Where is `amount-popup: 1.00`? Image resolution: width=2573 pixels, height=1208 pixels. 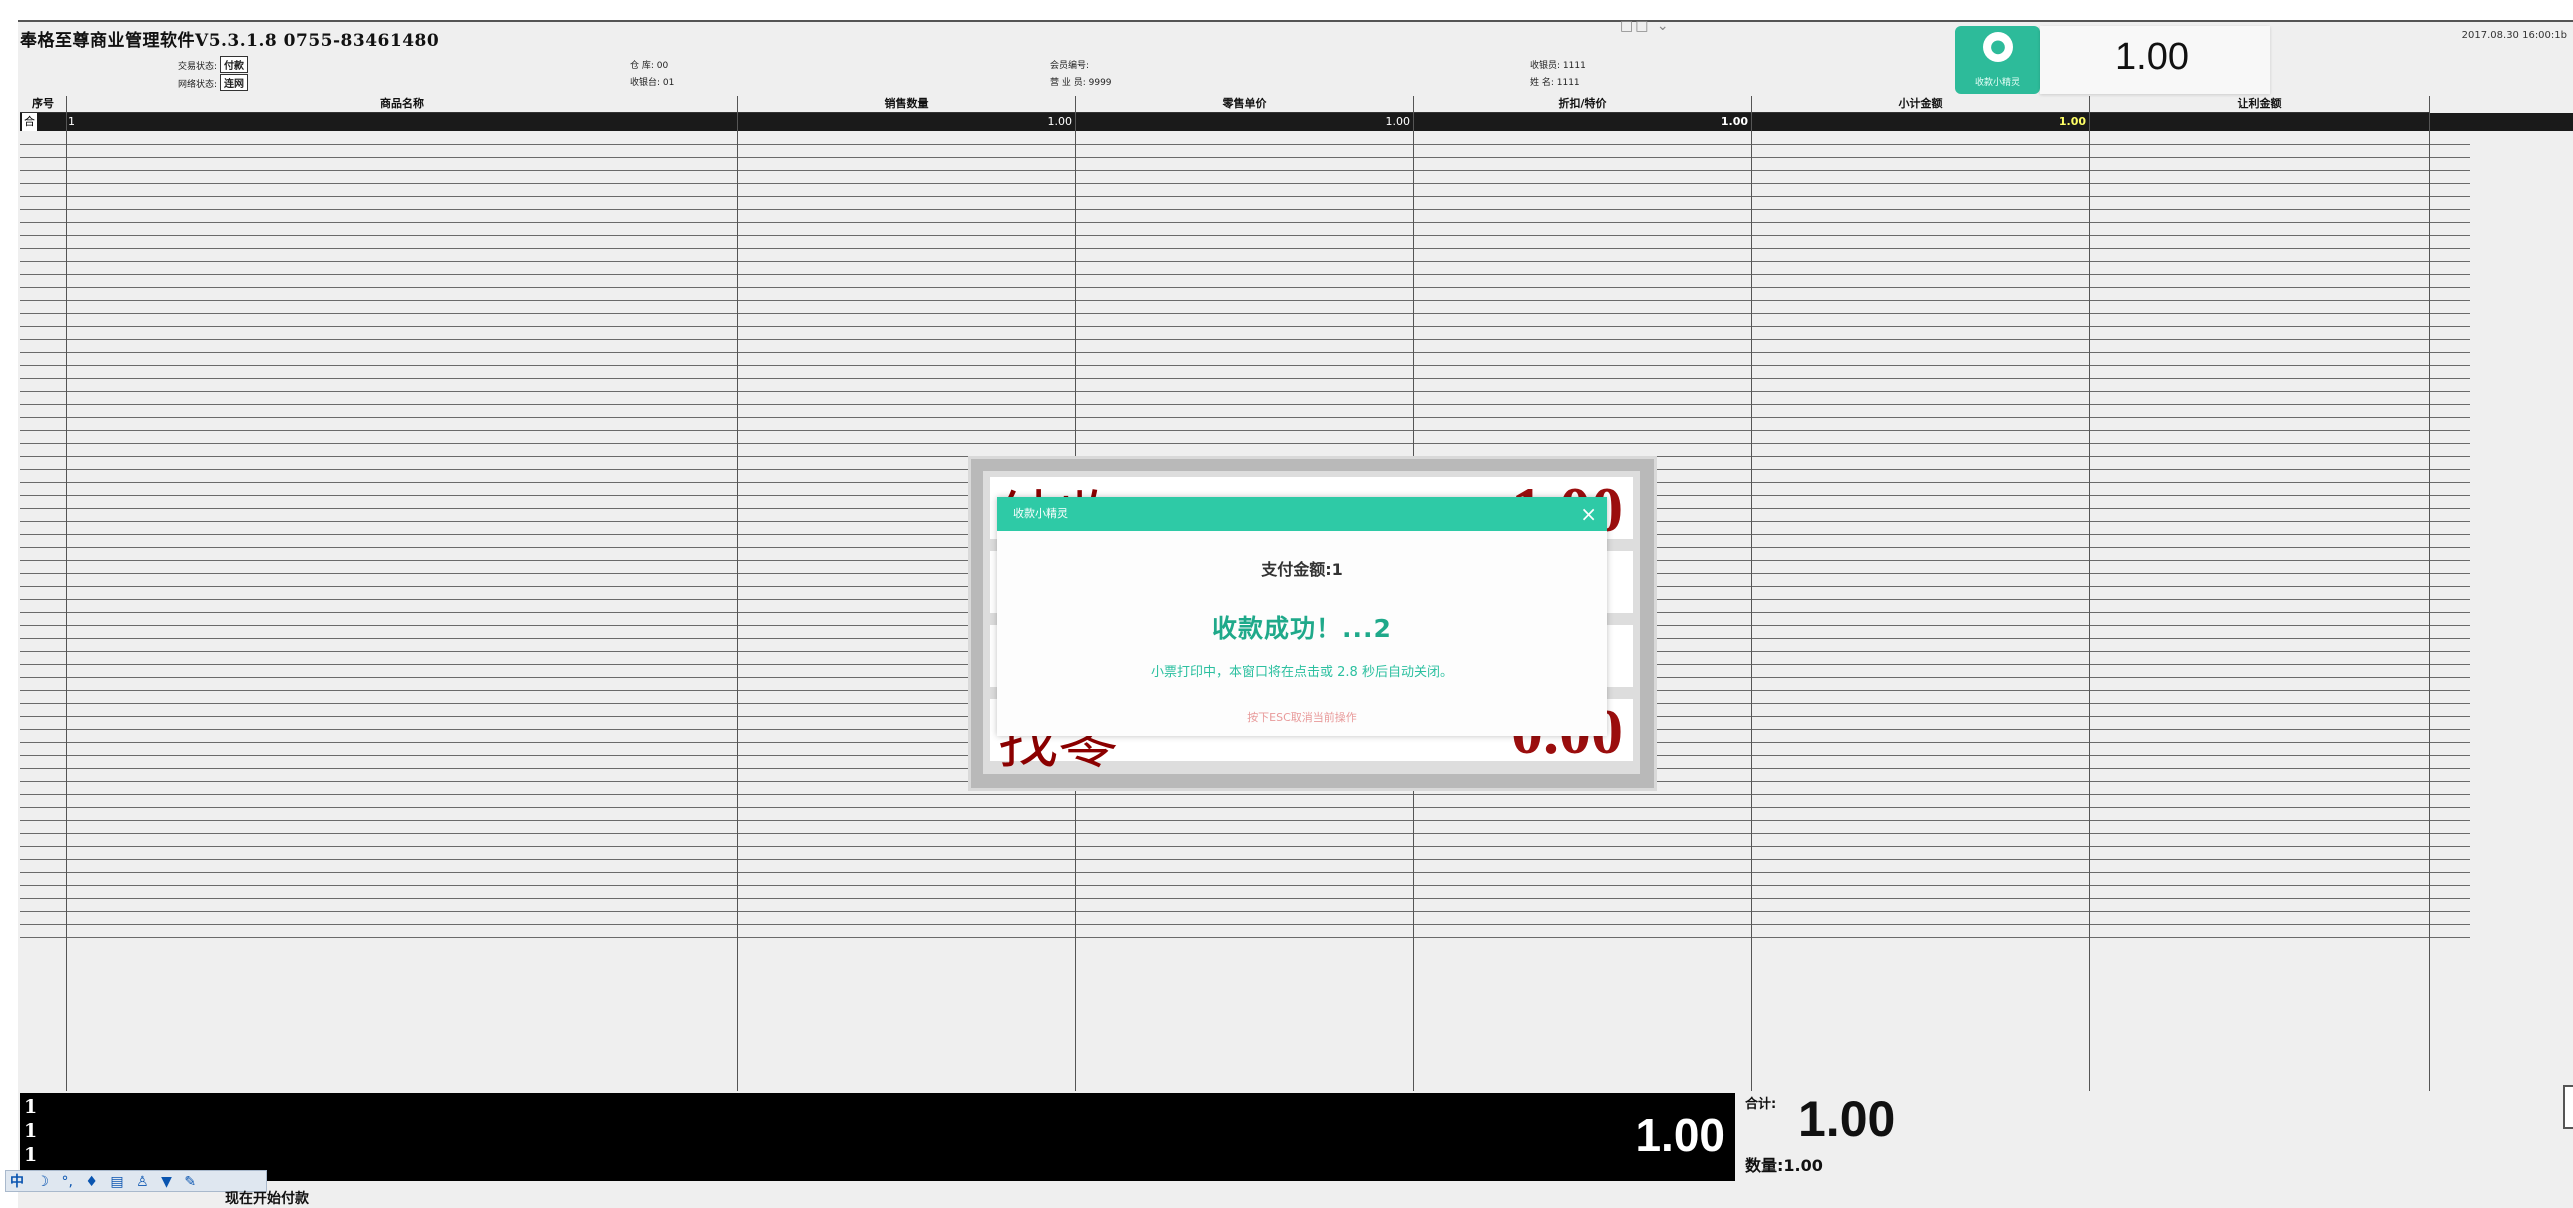
amount-popup: 1.00 is located at coordinates (2155, 60).